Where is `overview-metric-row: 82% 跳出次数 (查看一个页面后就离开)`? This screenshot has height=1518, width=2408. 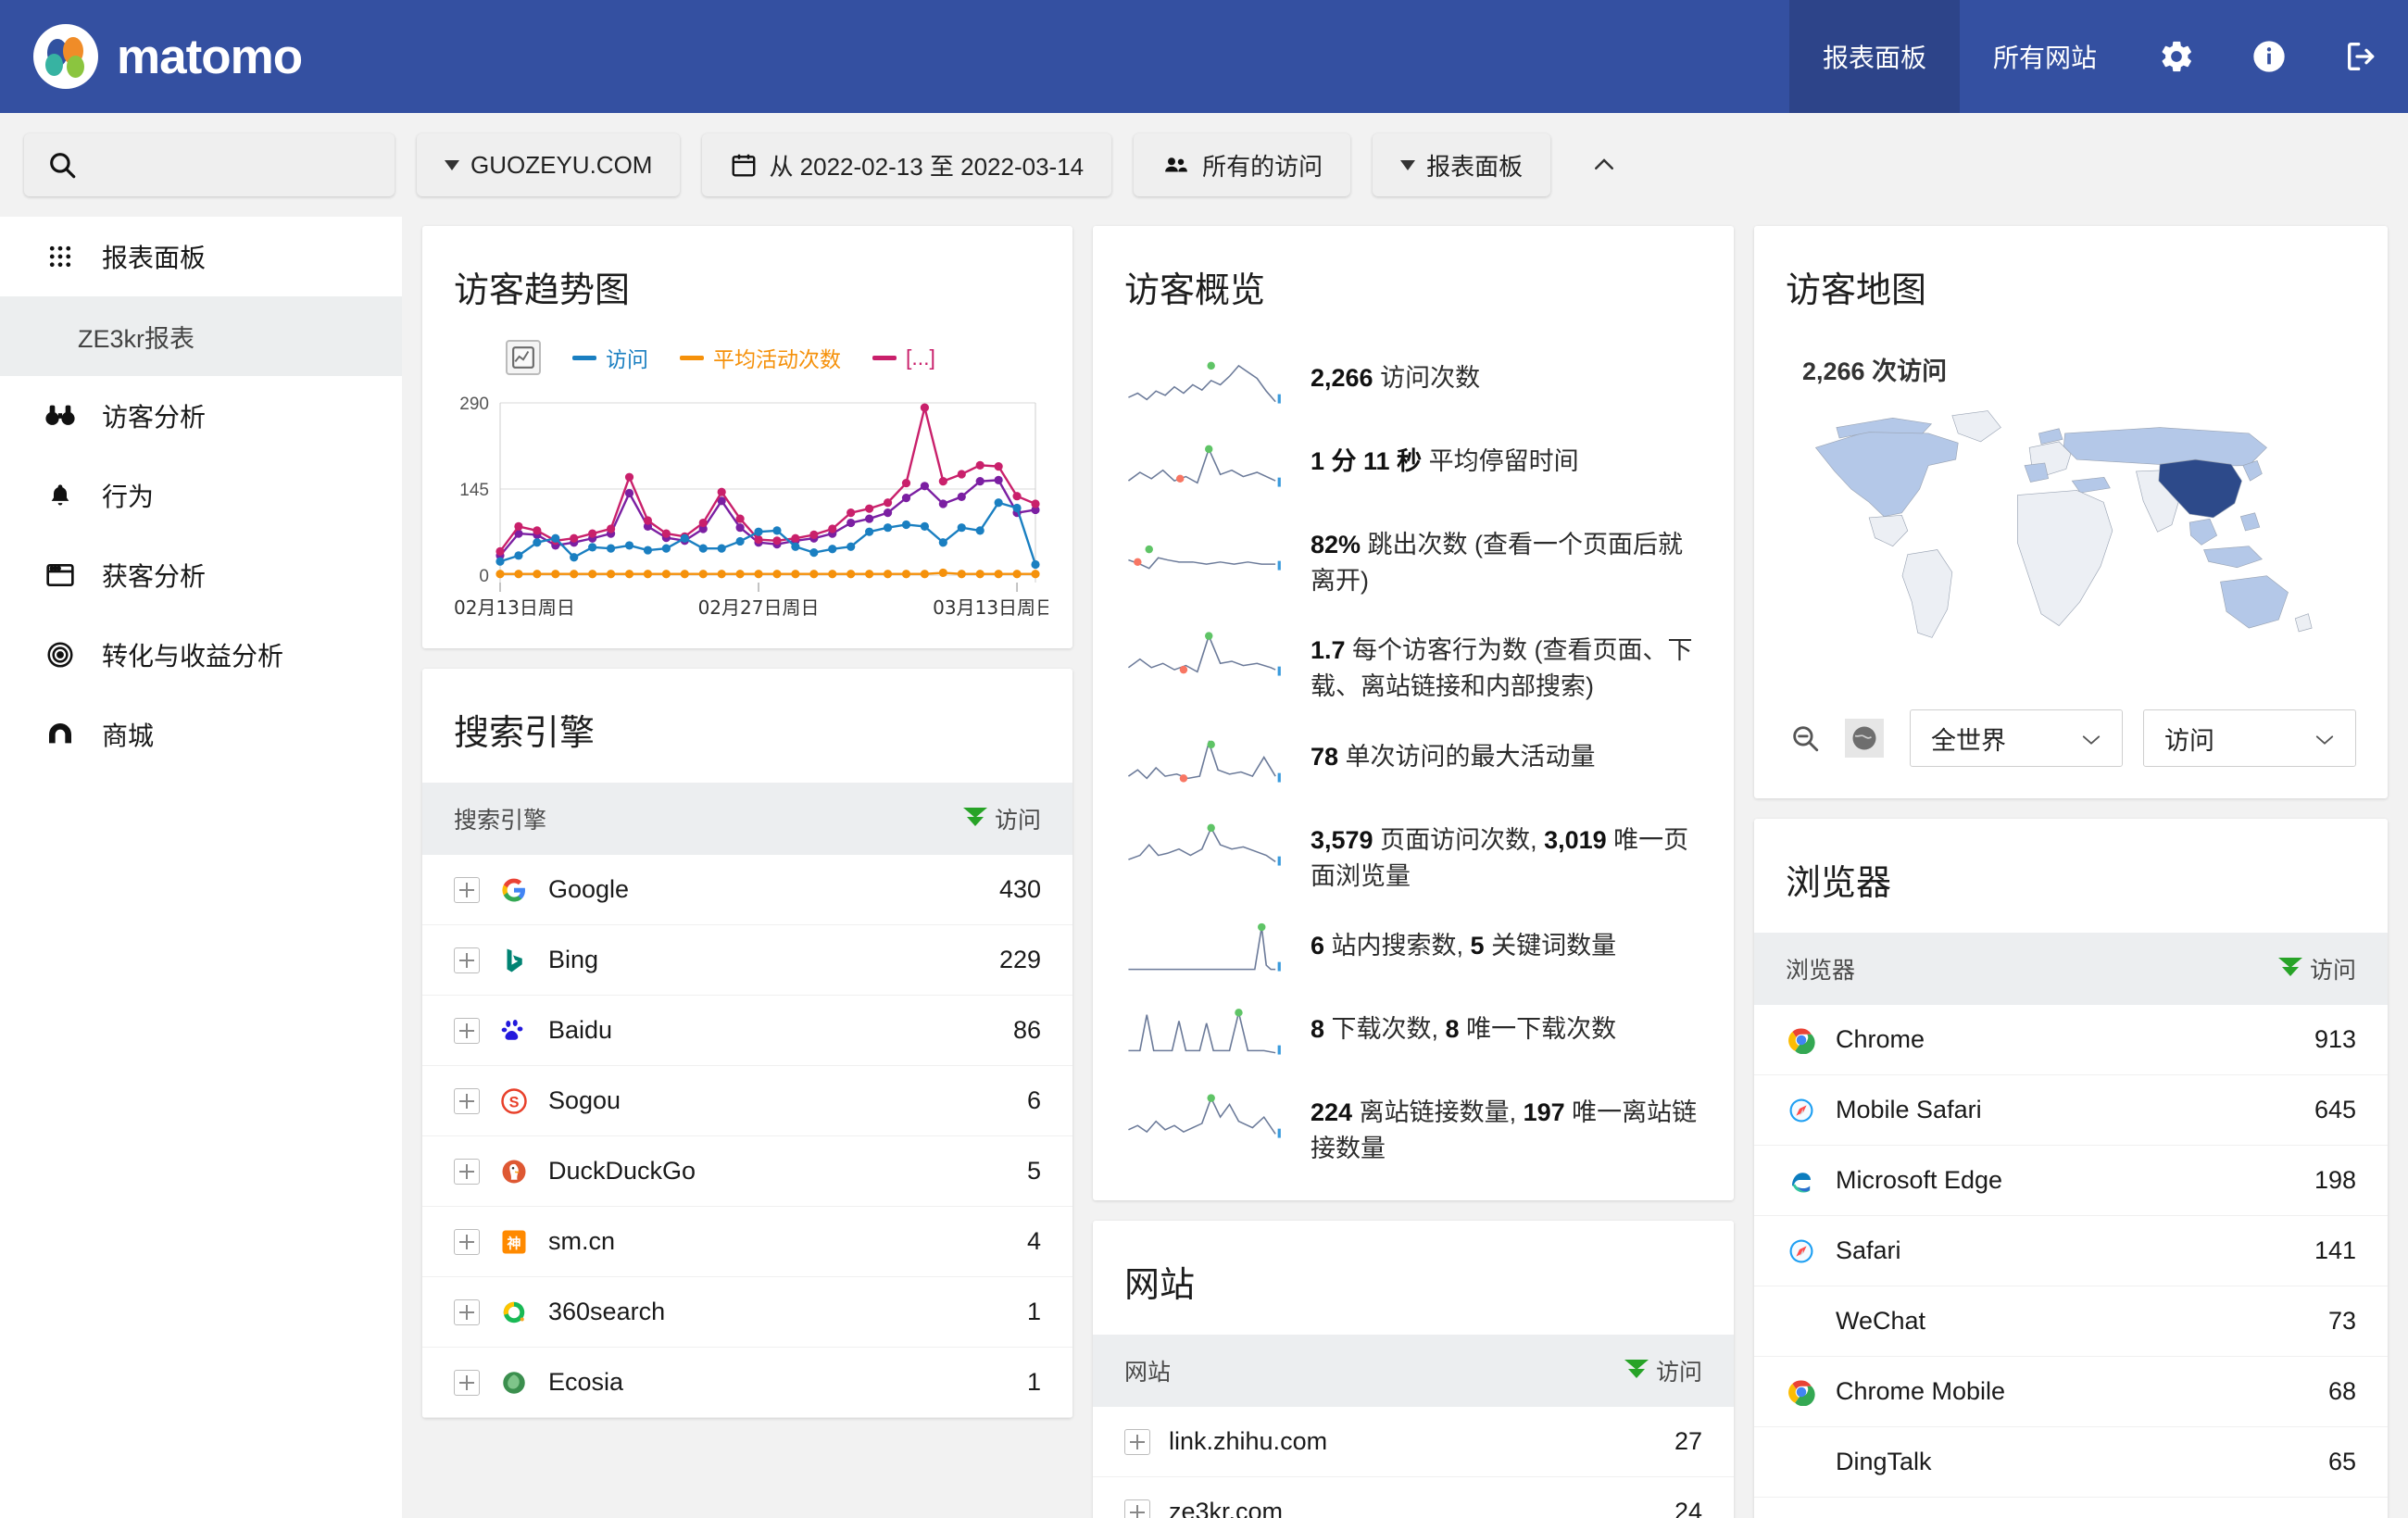
overview-metric-row: 82% 跳出次数 (查看一个页面后就离开) is located at coordinates (1413, 559).